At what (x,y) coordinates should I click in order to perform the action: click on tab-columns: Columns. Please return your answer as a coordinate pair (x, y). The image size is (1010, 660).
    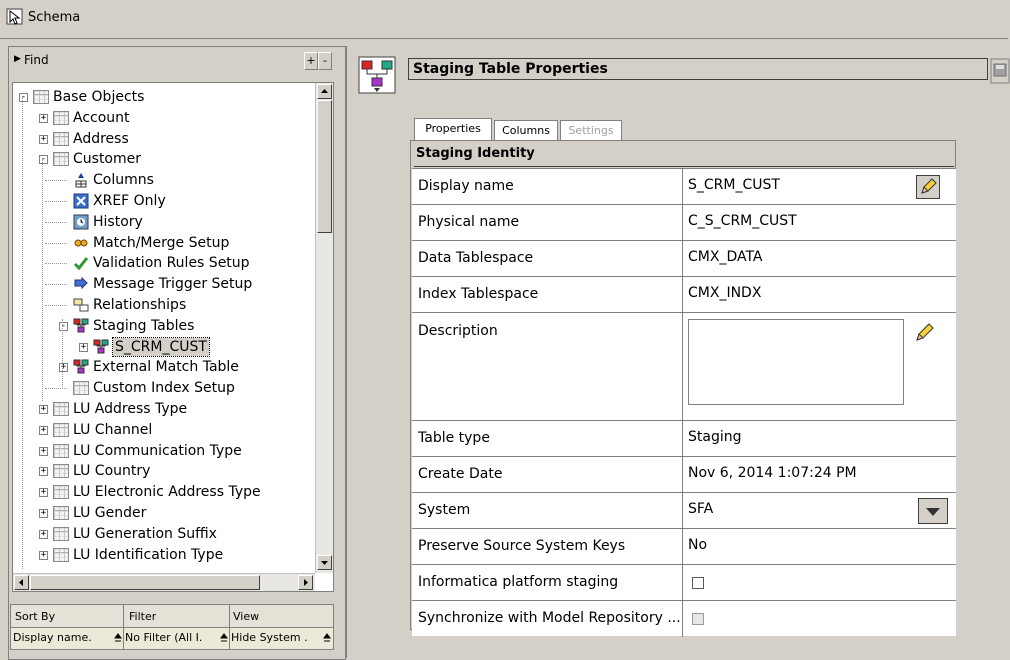
    Looking at the image, I should click on (526, 131).